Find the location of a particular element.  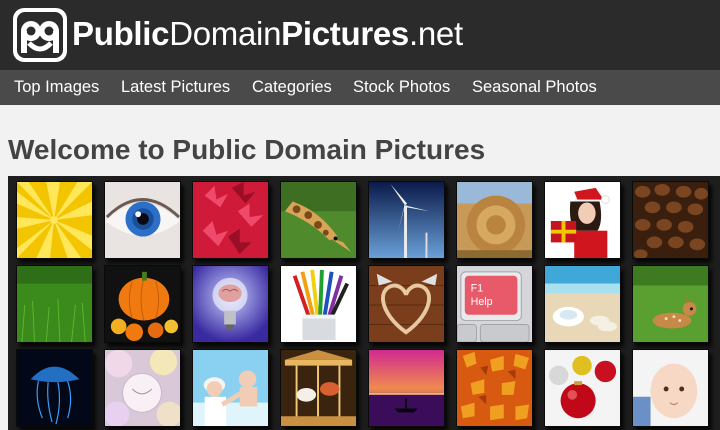

thumb-coffee-beans is located at coordinates (670, 220).